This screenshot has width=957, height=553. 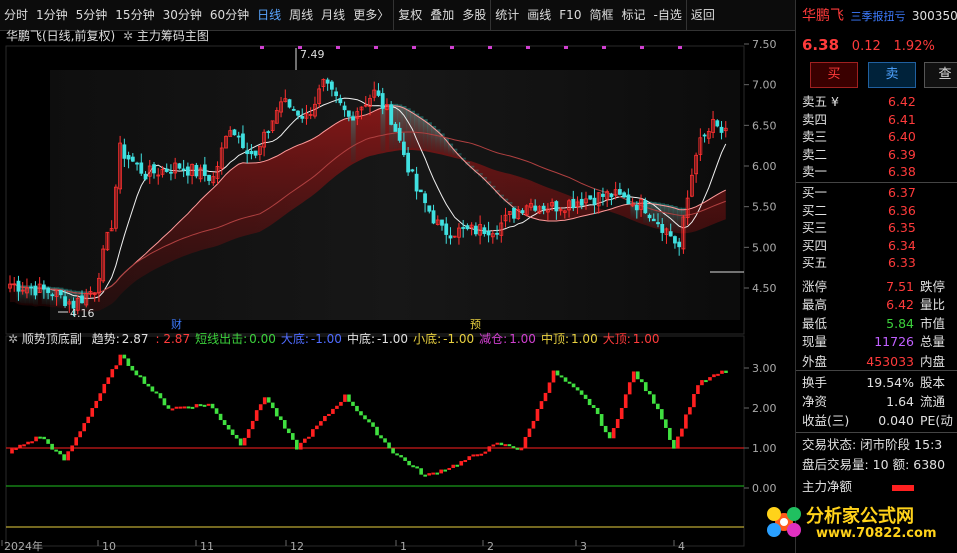 I want to click on signal-dot, so click(x=376, y=47).